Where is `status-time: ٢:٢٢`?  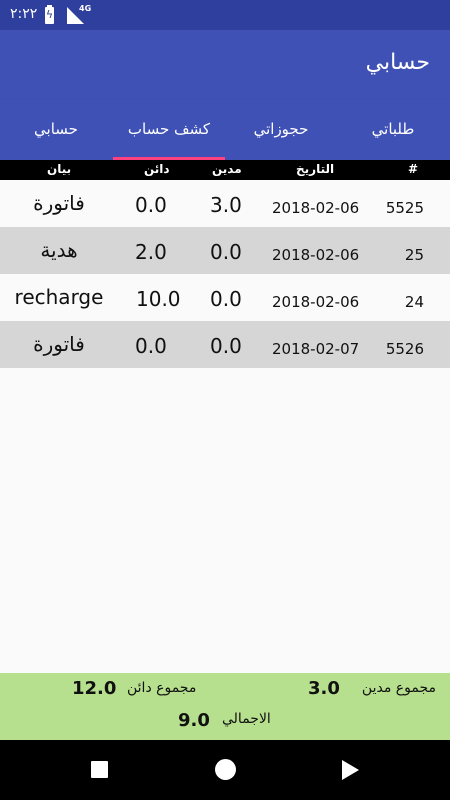
status-time: ٢:٢٢ is located at coordinates (24, 14).